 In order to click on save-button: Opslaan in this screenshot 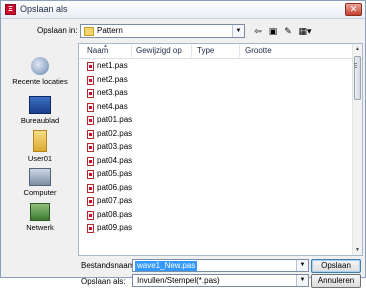, I will do `click(336, 266)`.